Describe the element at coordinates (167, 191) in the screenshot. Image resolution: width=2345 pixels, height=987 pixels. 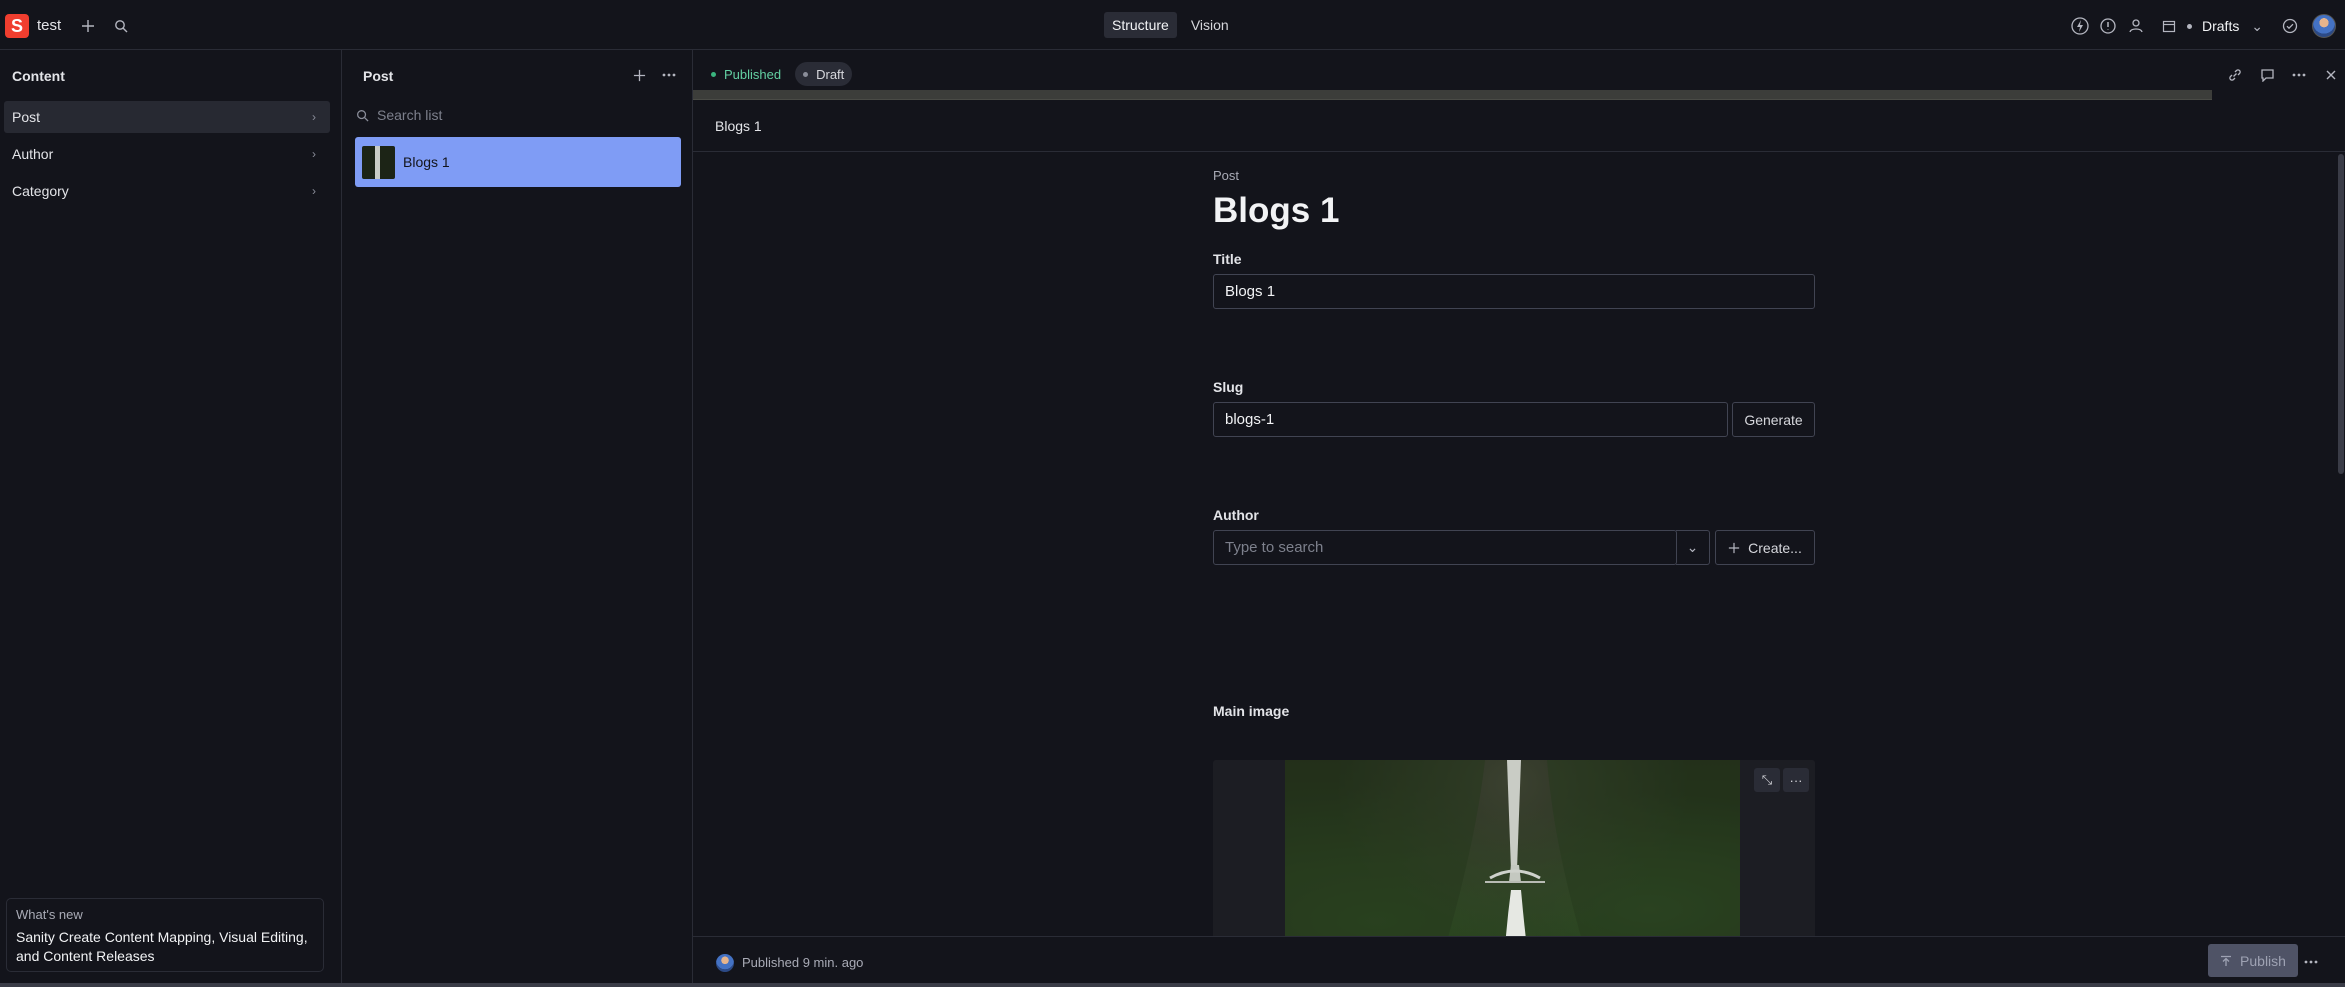
I see `sidebar-item-category: Category ›` at that location.